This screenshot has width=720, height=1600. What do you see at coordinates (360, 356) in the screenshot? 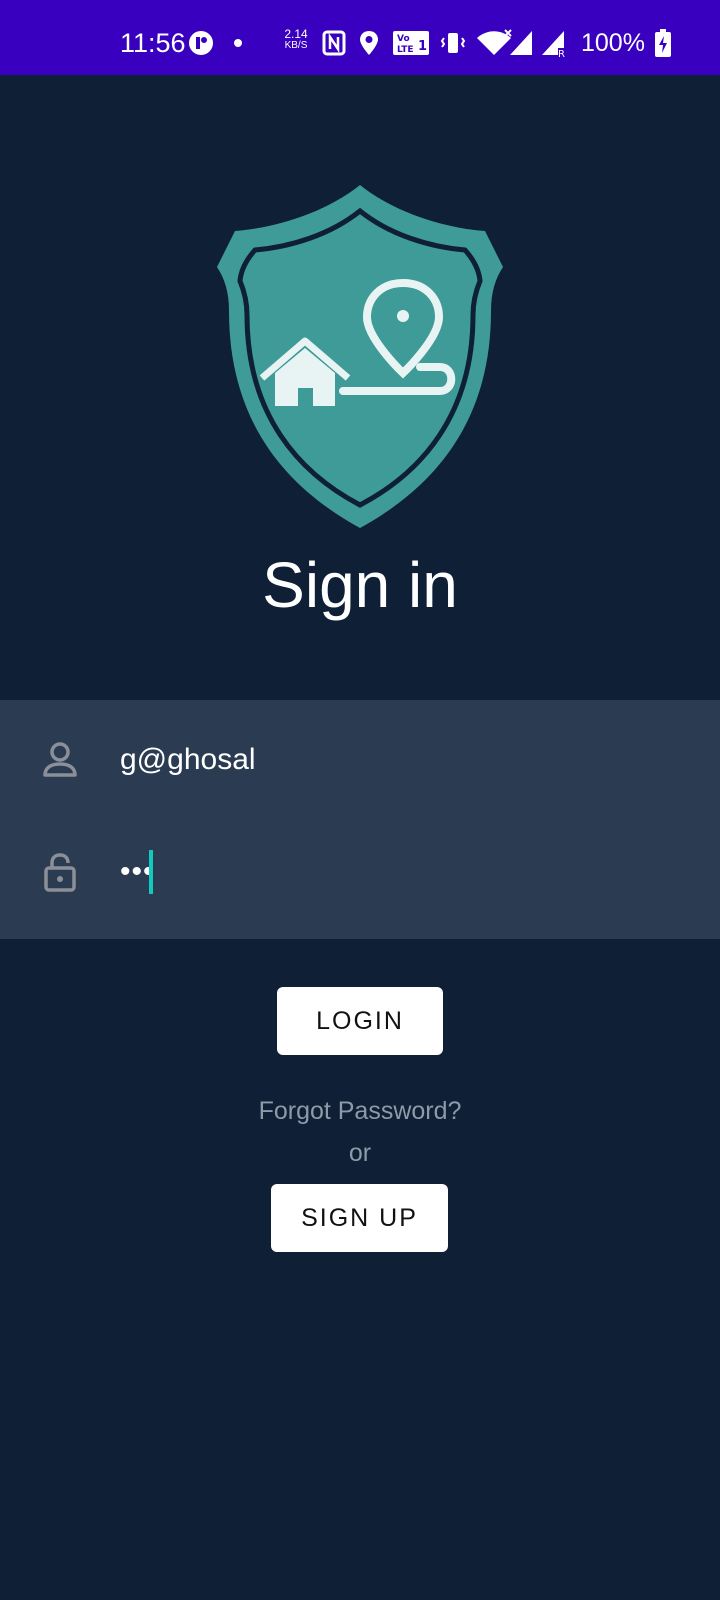
I see `shield-home-location-logo` at bounding box center [360, 356].